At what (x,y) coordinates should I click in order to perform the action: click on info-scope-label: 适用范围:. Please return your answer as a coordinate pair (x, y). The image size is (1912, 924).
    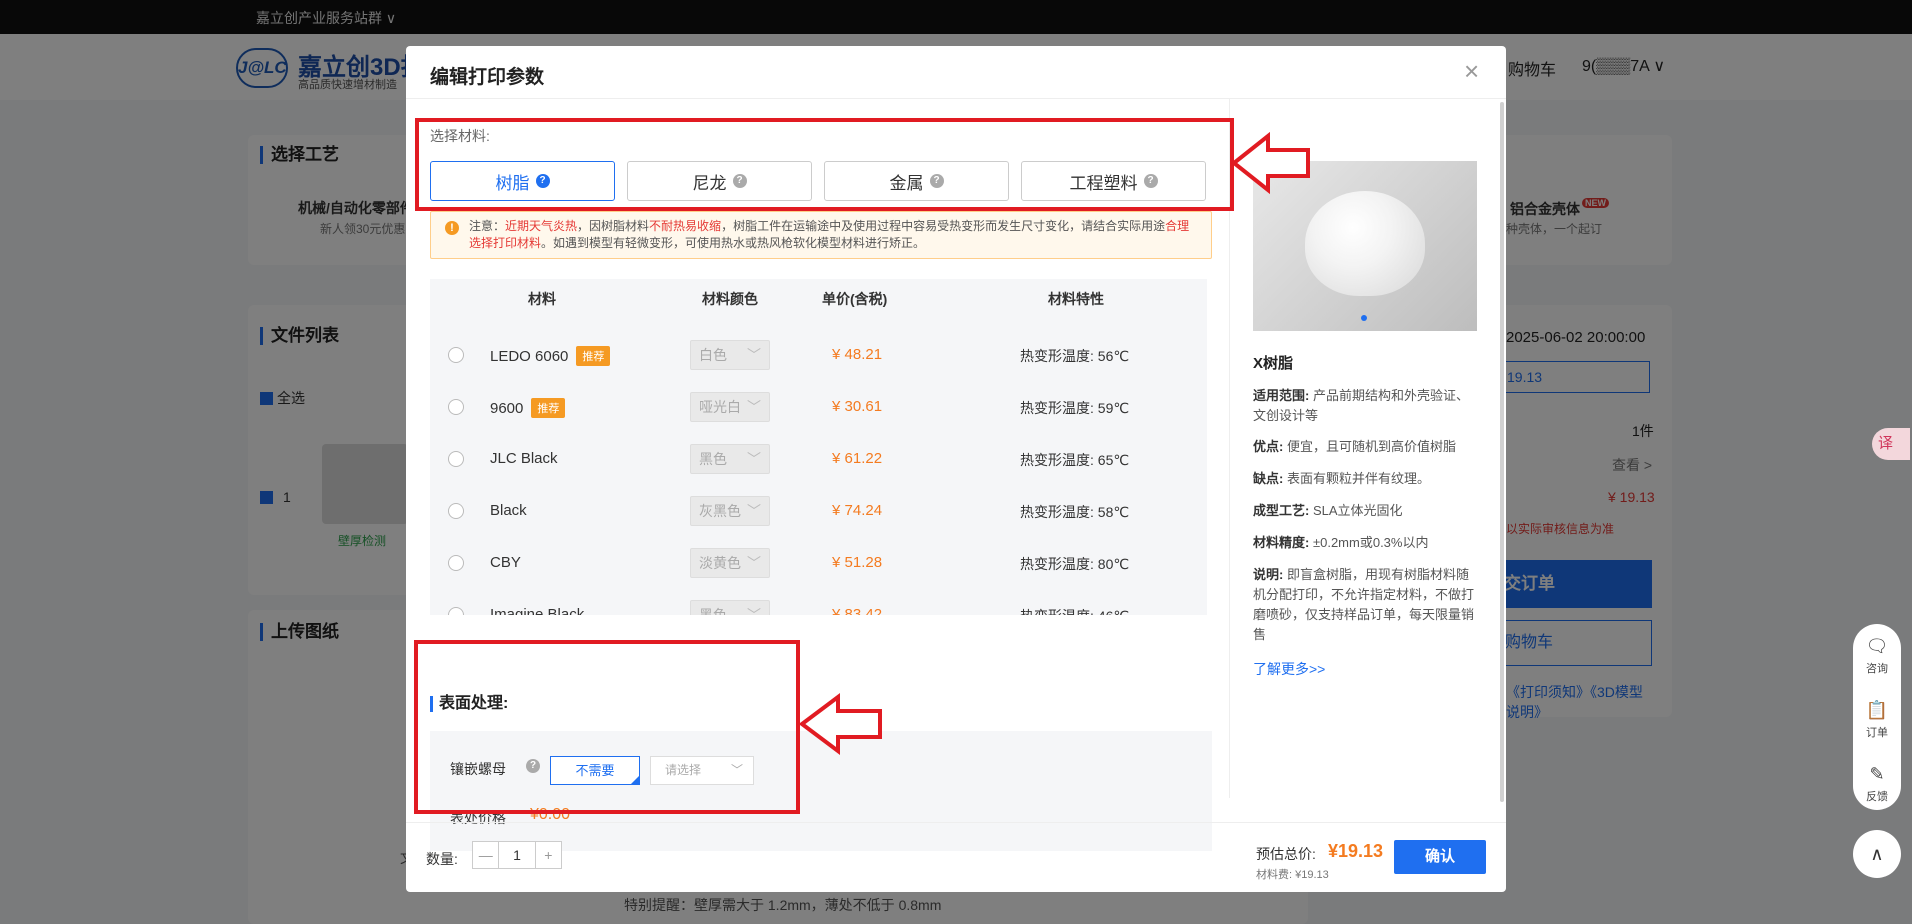
    Looking at the image, I should click on (1281, 395).